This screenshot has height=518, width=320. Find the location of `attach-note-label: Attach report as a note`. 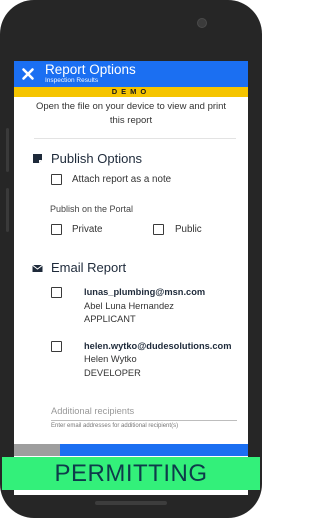

attach-note-label: Attach report as a note is located at coordinates (122, 179).